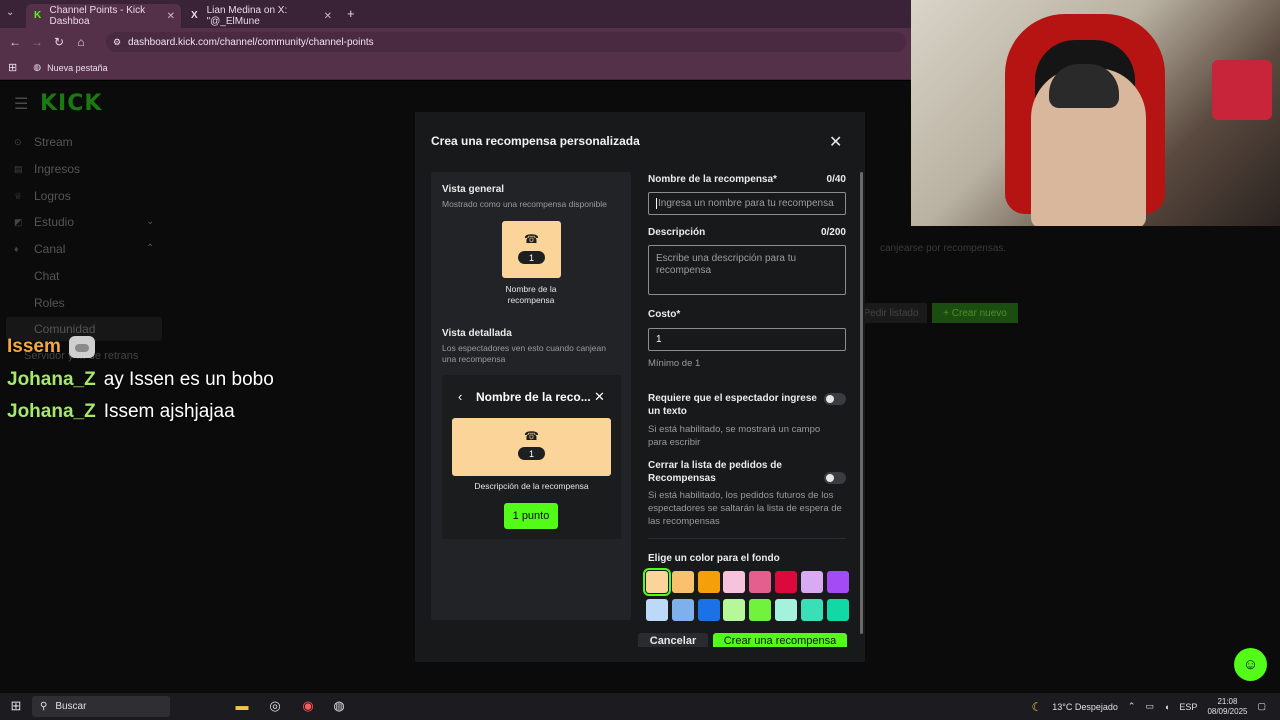 Image resolution: width=1280 pixels, height=720 pixels. Describe the element at coordinates (747, 203) in the screenshot. I see `reward-name-input: Ingresa un nombre para tu recompensa` at that location.